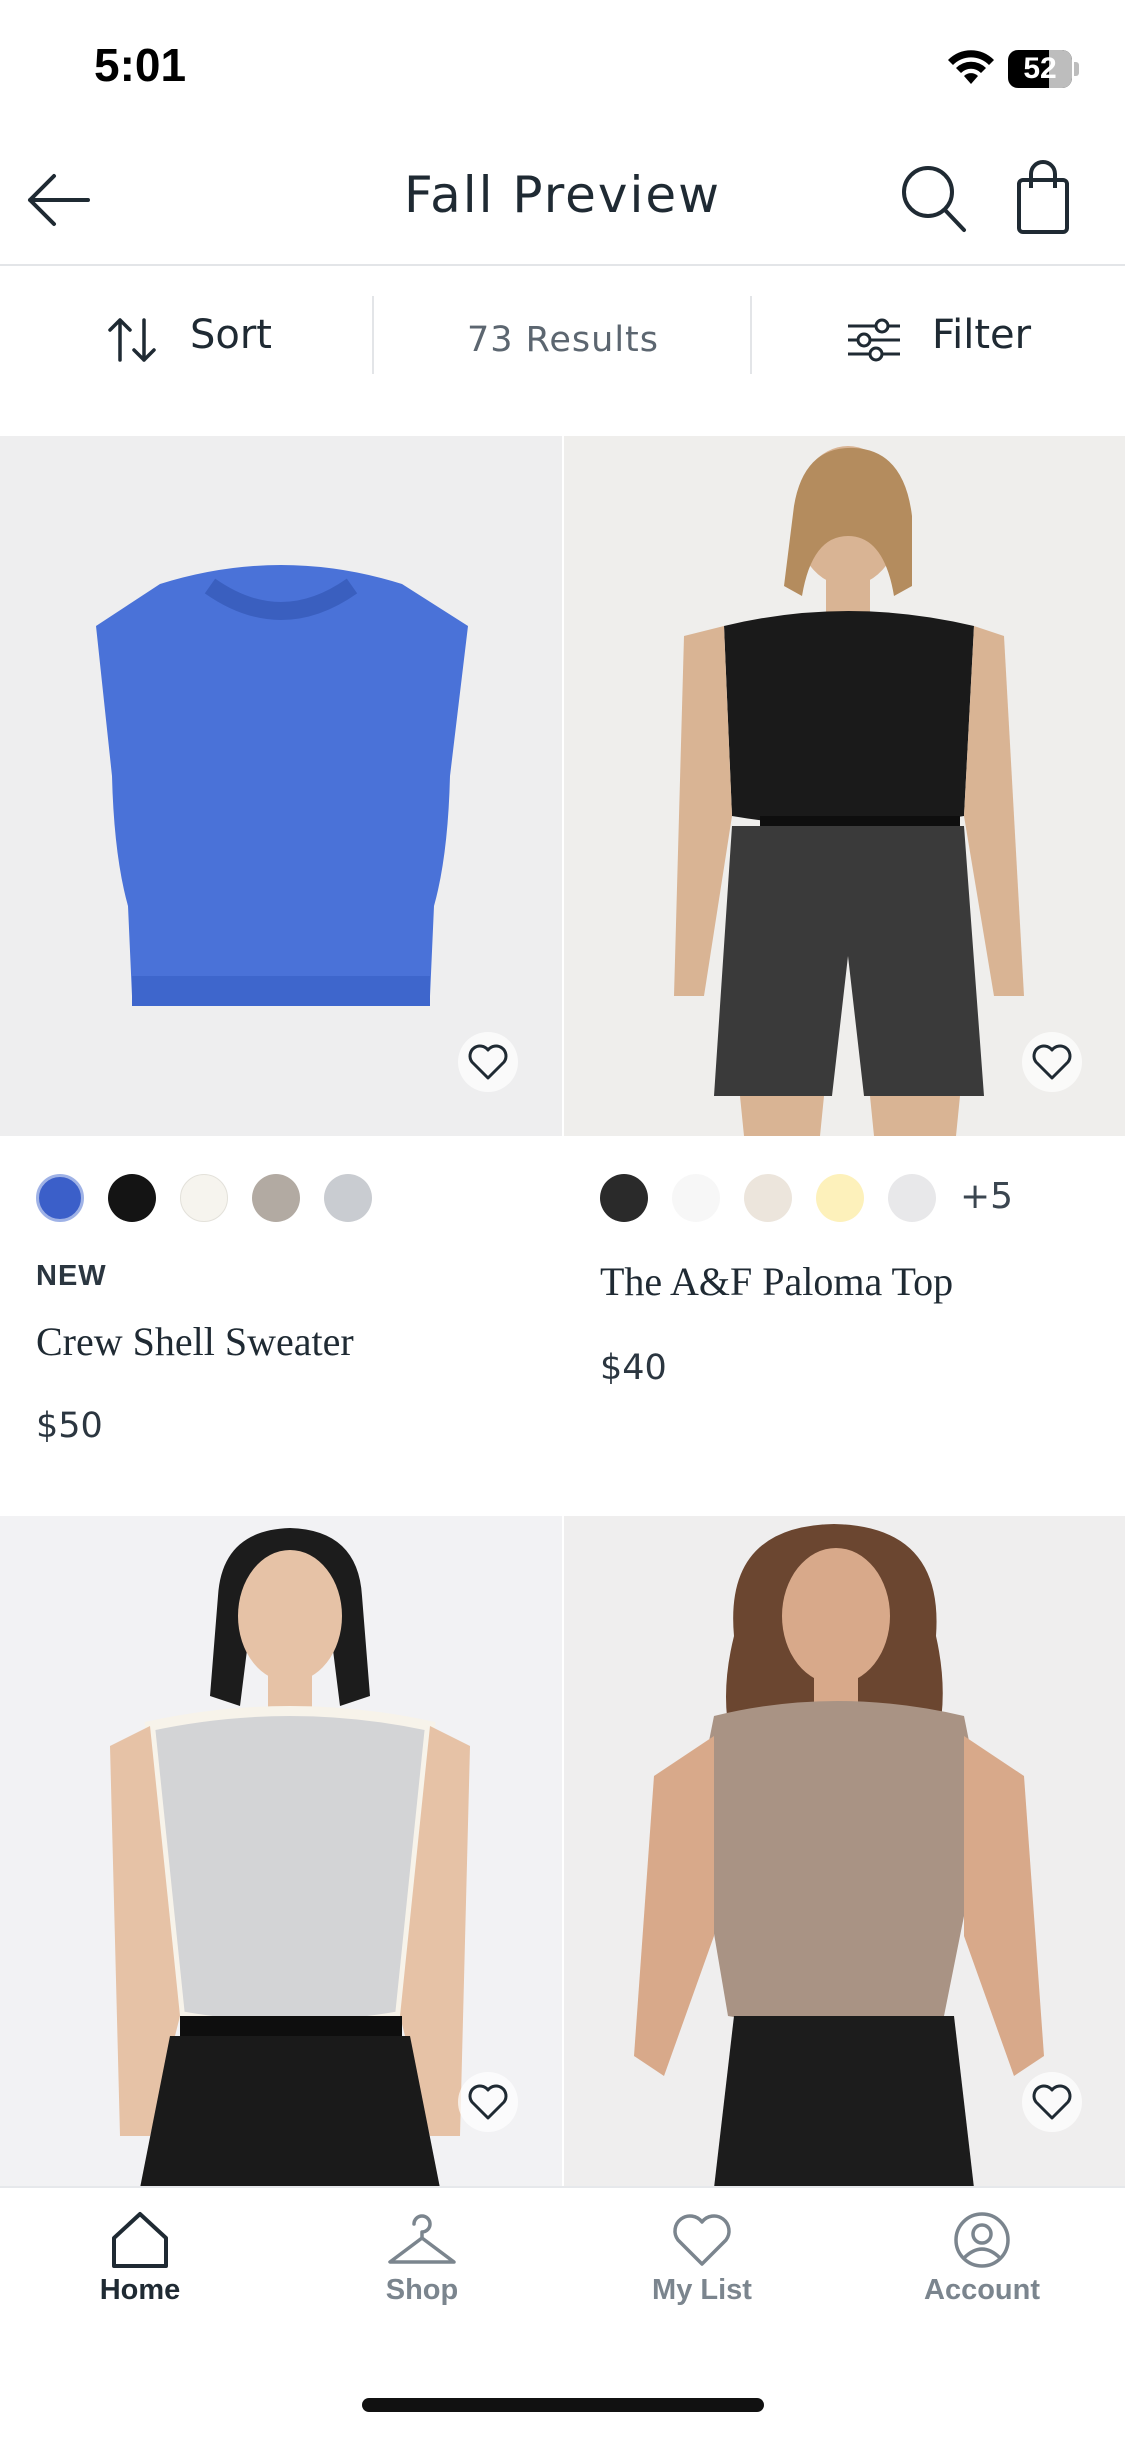  Describe the element at coordinates (982, 335) in the screenshot. I see `filter-label: Filter` at that location.